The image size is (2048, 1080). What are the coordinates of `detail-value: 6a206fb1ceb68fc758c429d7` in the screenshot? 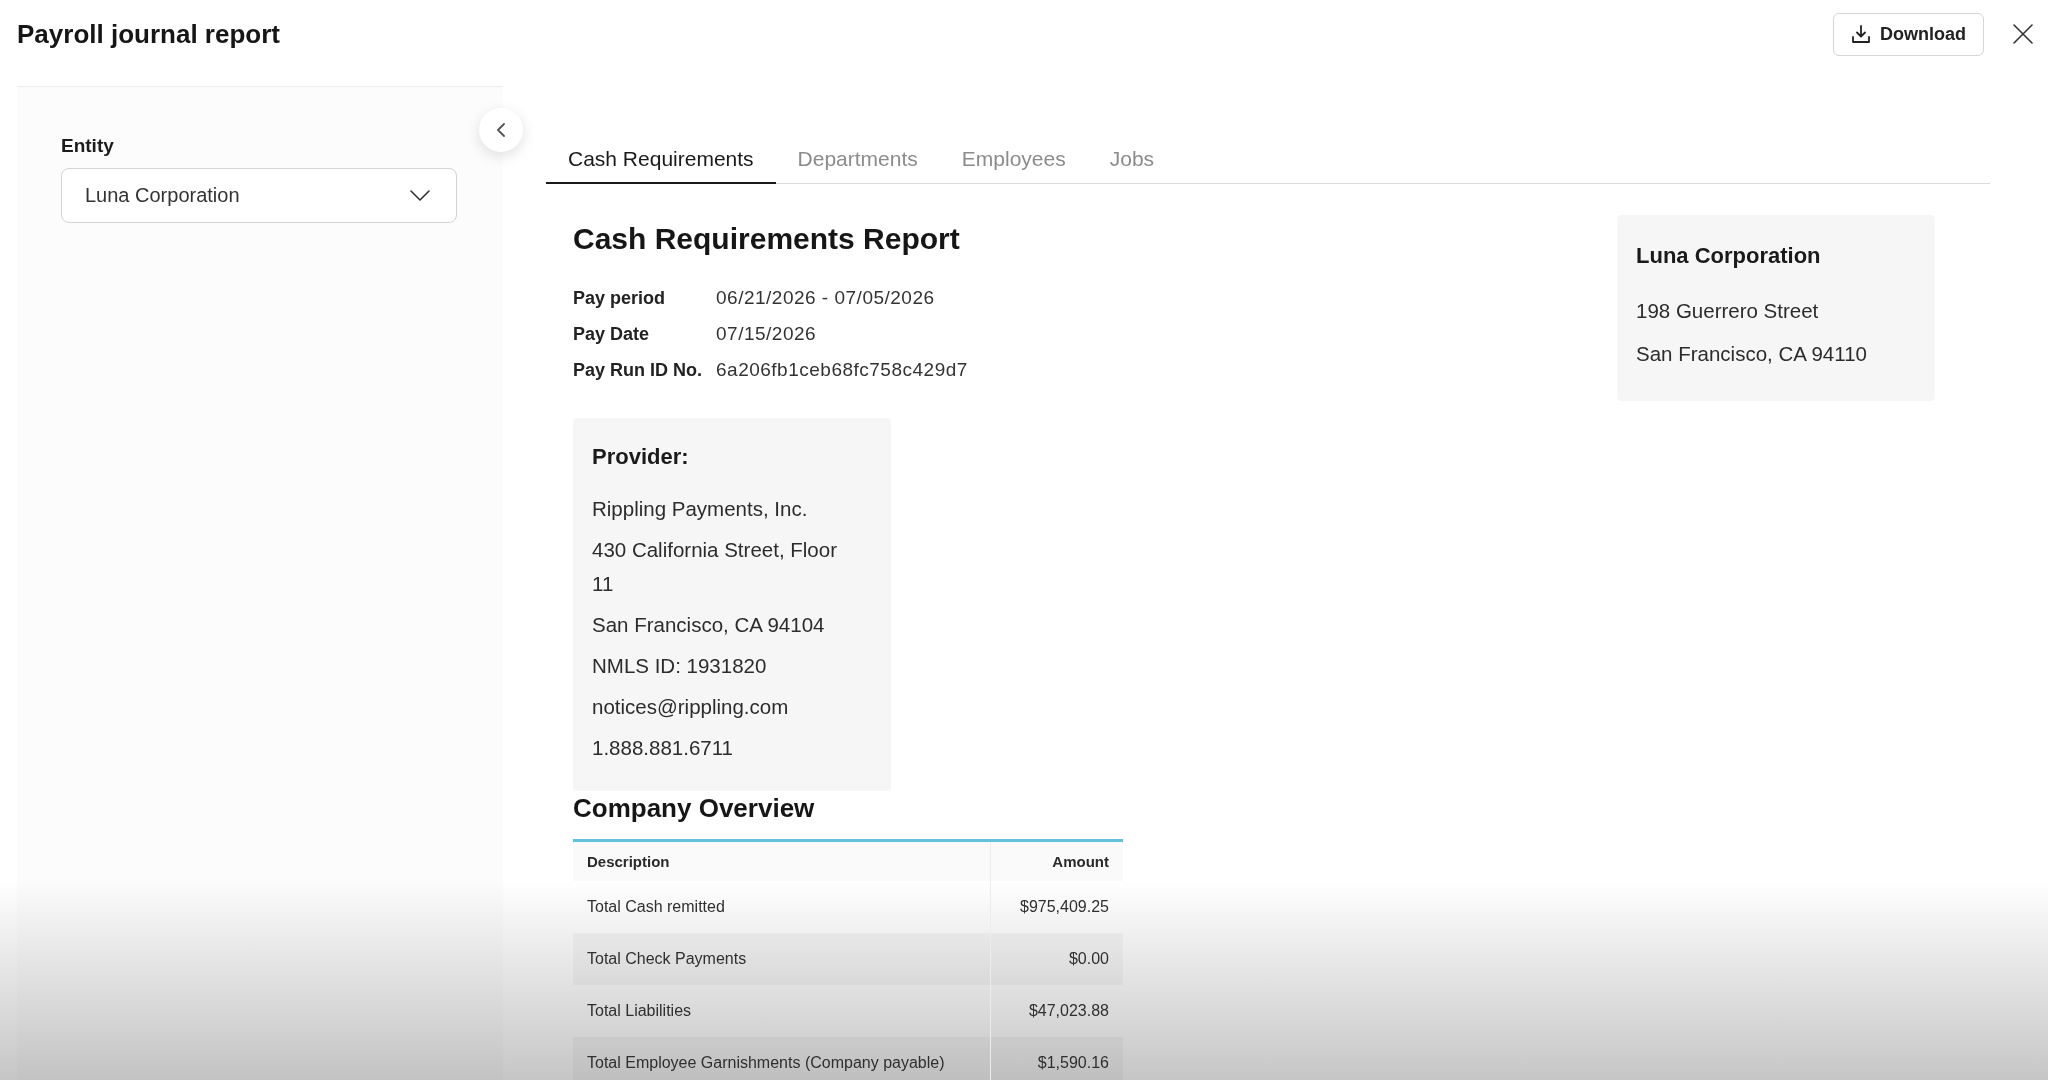 It's located at (842, 370).